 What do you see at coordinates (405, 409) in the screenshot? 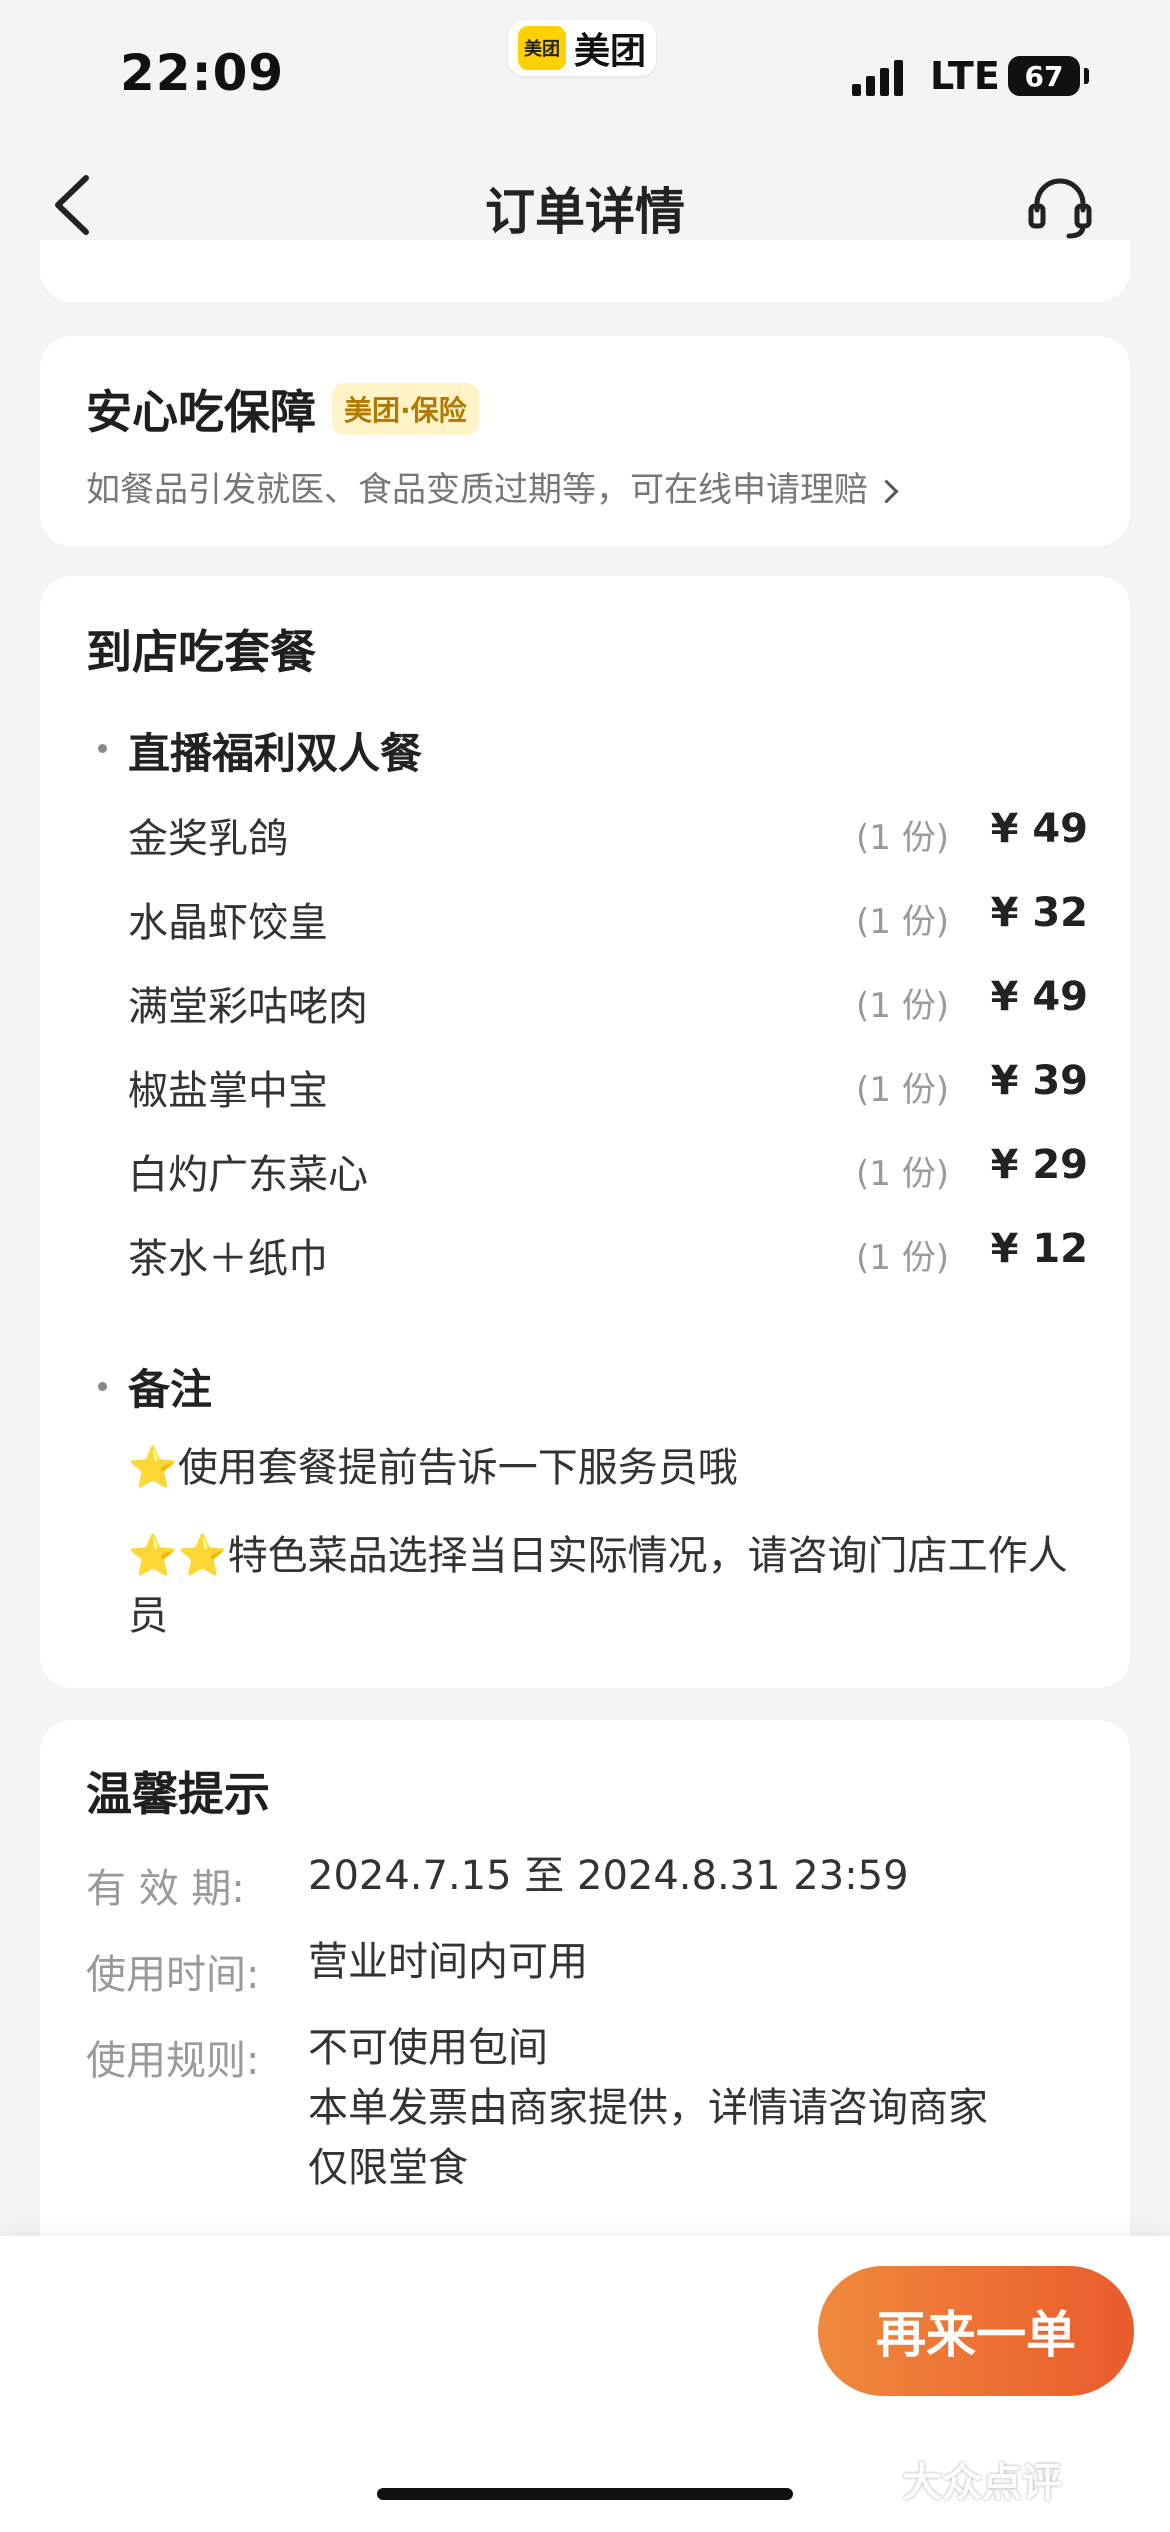
I see `insurance-badge: 美团·保险` at bounding box center [405, 409].